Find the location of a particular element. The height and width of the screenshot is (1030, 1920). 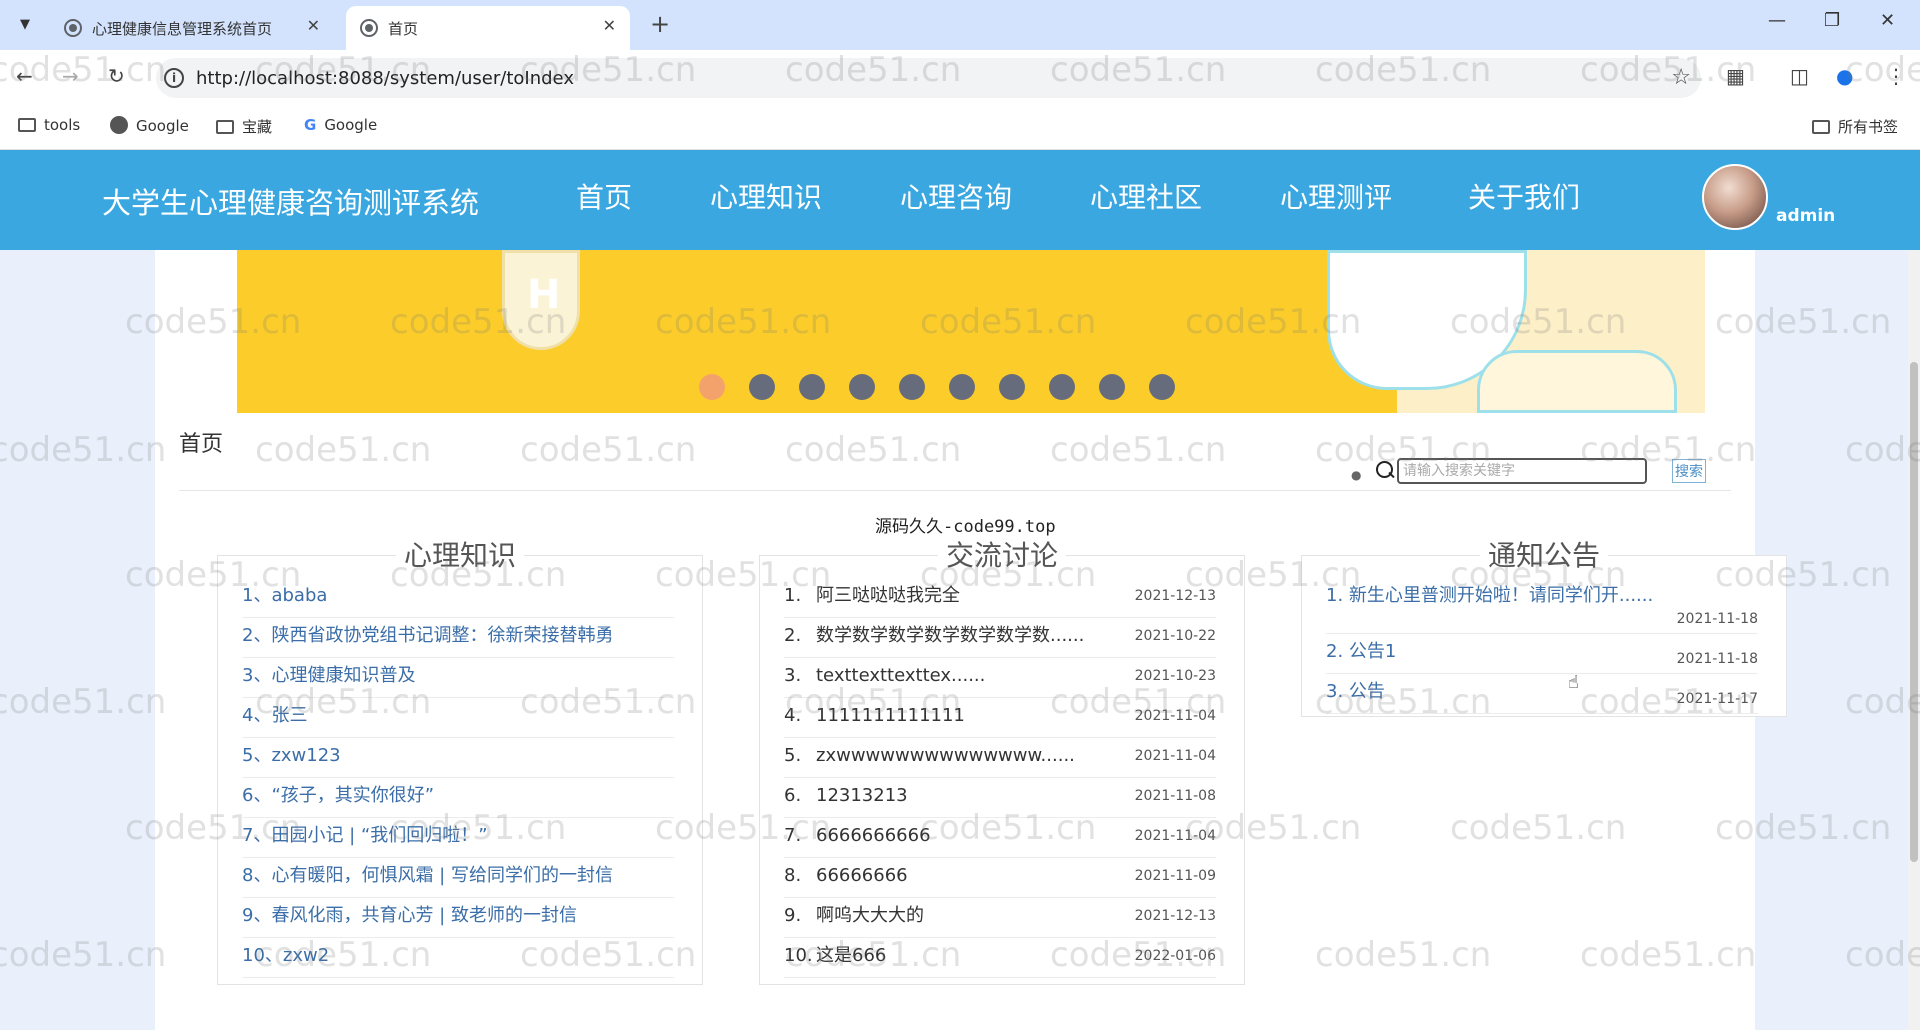

bookmark-baozang: 宝藏 is located at coordinates (244, 126).